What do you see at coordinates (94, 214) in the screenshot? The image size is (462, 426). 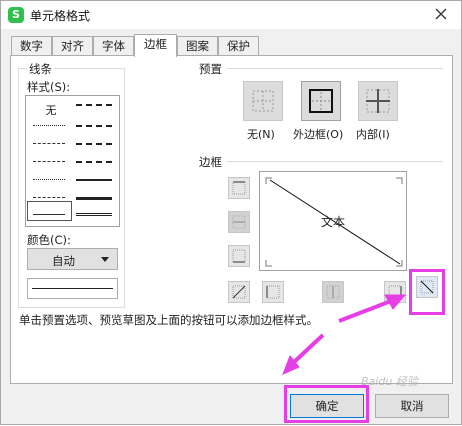 I see `style-double-option` at bounding box center [94, 214].